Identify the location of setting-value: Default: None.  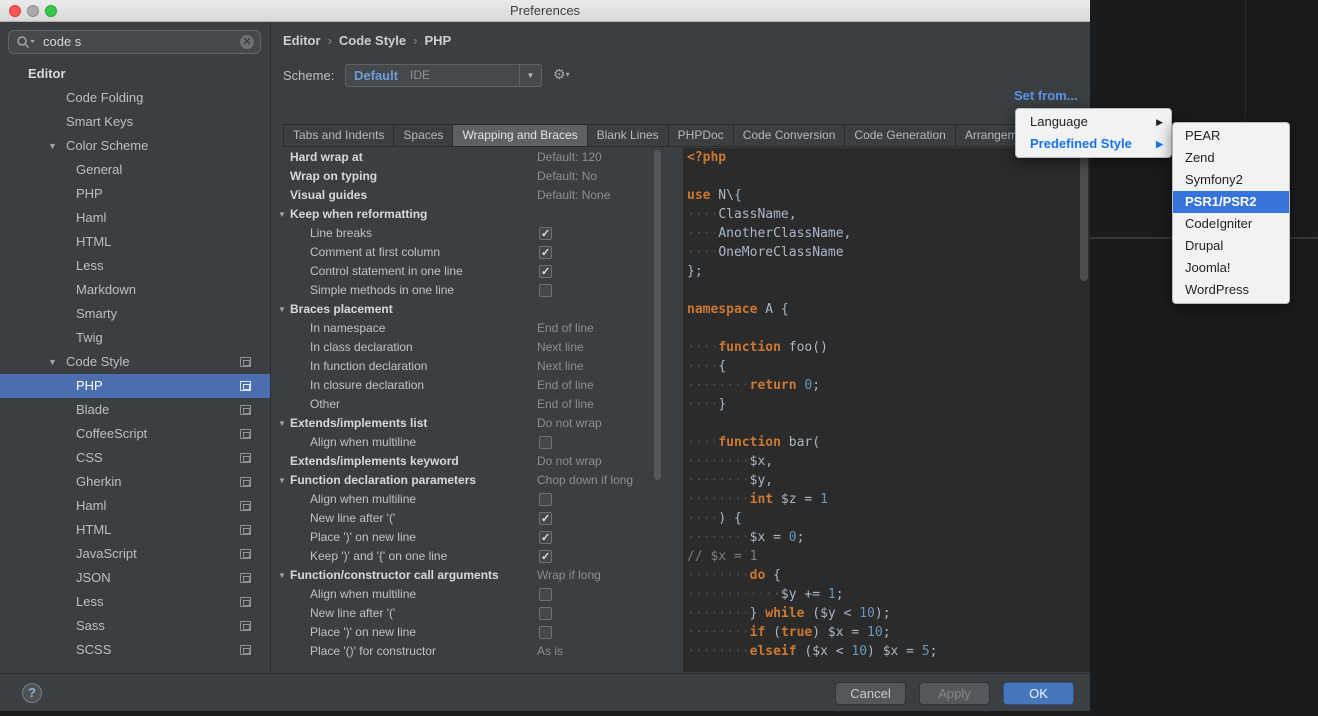
(573, 195).